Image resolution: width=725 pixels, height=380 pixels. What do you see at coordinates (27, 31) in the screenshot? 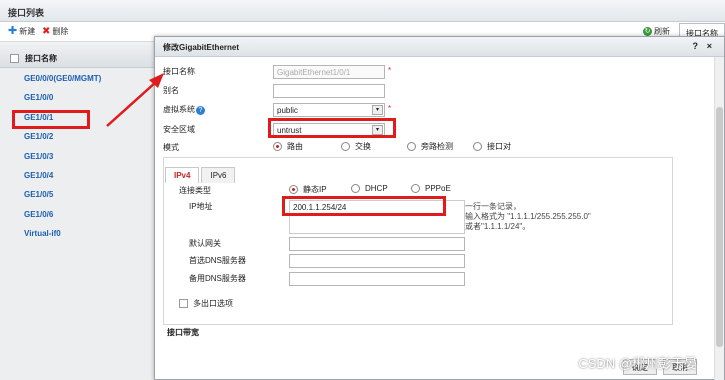
I see `new-button-label: 新建` at bounding box center [27, 31].